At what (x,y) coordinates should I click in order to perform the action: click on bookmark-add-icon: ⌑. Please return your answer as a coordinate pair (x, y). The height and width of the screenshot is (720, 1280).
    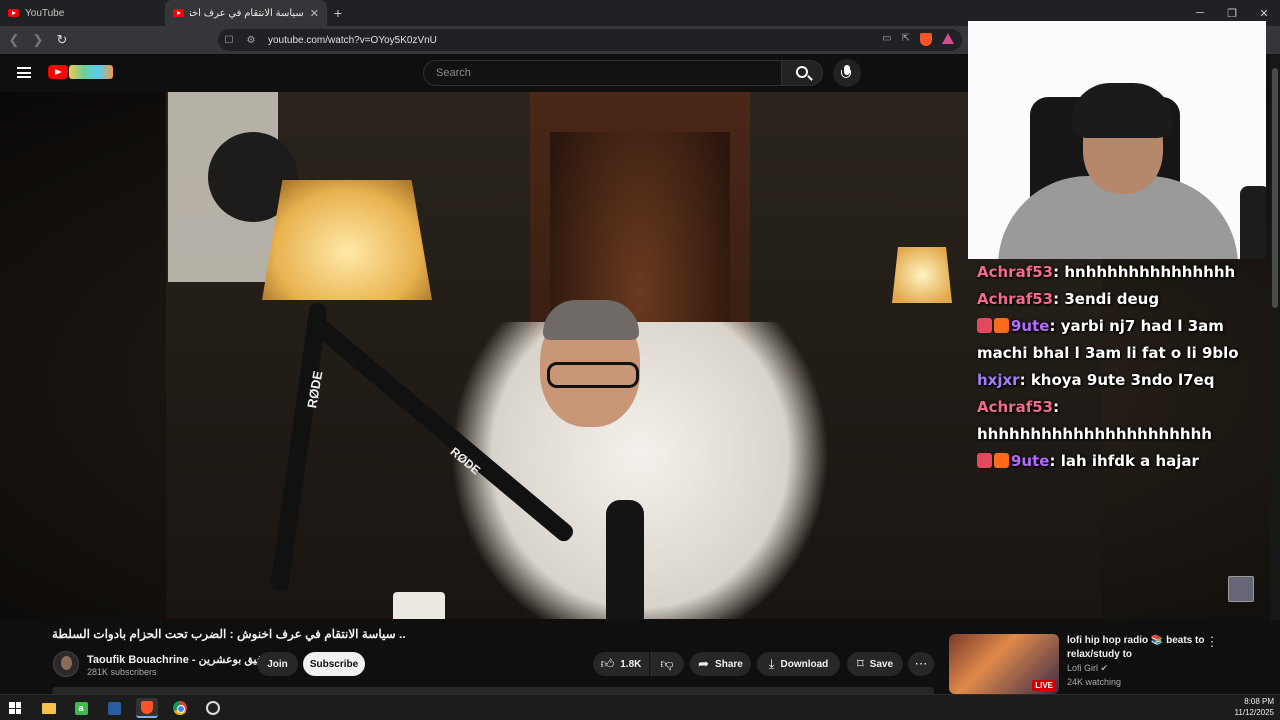
    Looking at the image, I should click on (860, 663).